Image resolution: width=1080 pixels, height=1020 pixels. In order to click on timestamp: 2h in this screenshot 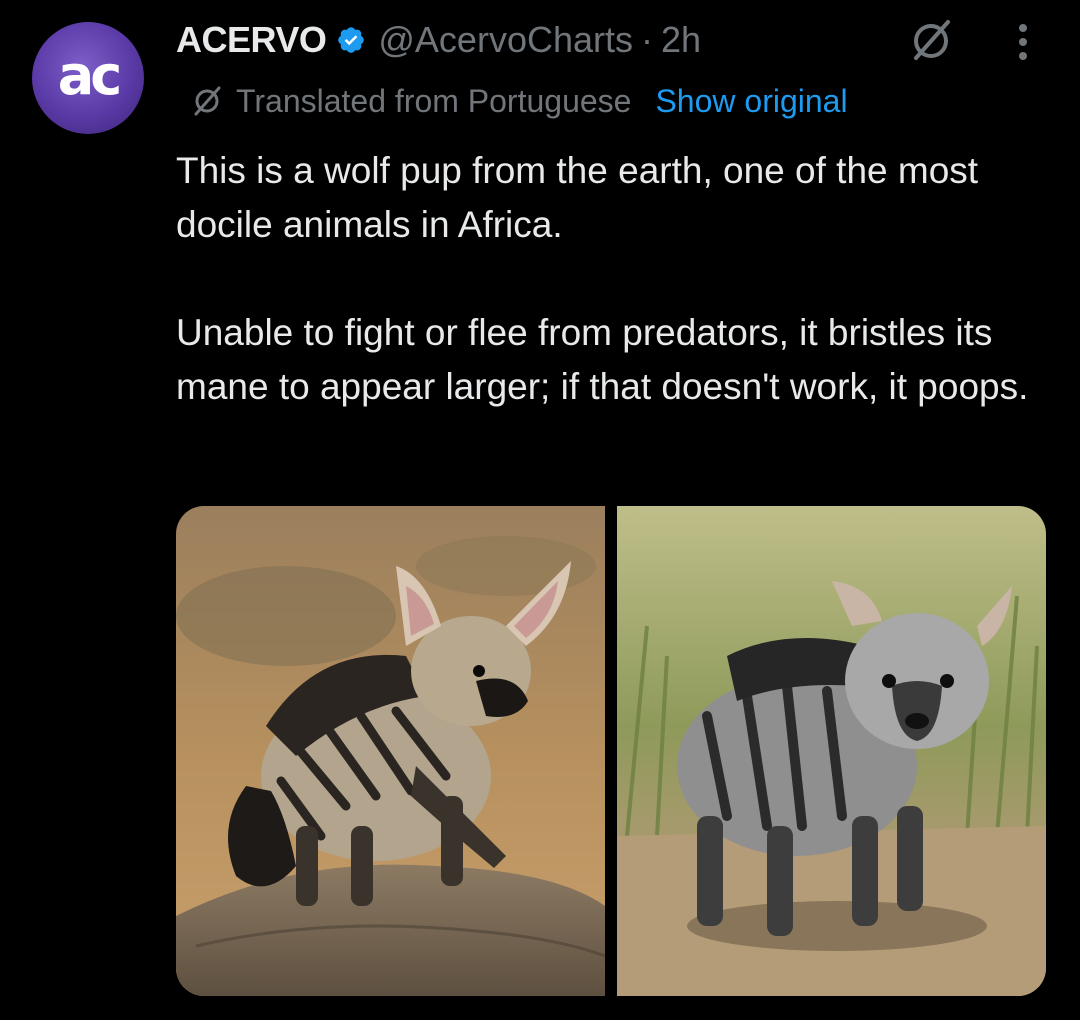, I will do `click(681, 40)`.